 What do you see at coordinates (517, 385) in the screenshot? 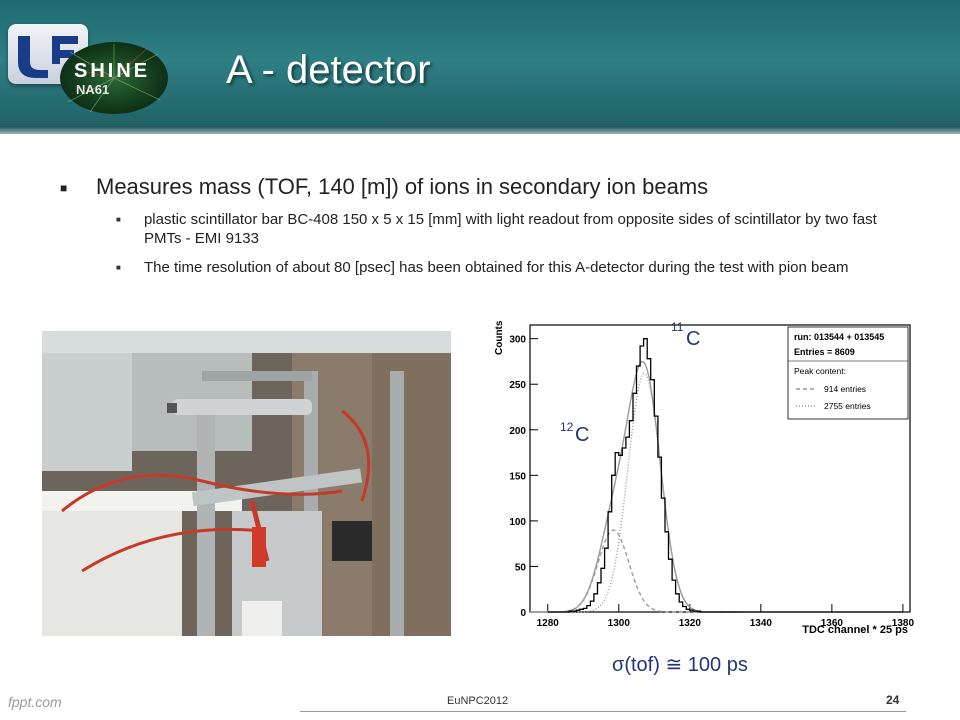
I see `y-tick-label: 250` at bounding box center [517, 385].